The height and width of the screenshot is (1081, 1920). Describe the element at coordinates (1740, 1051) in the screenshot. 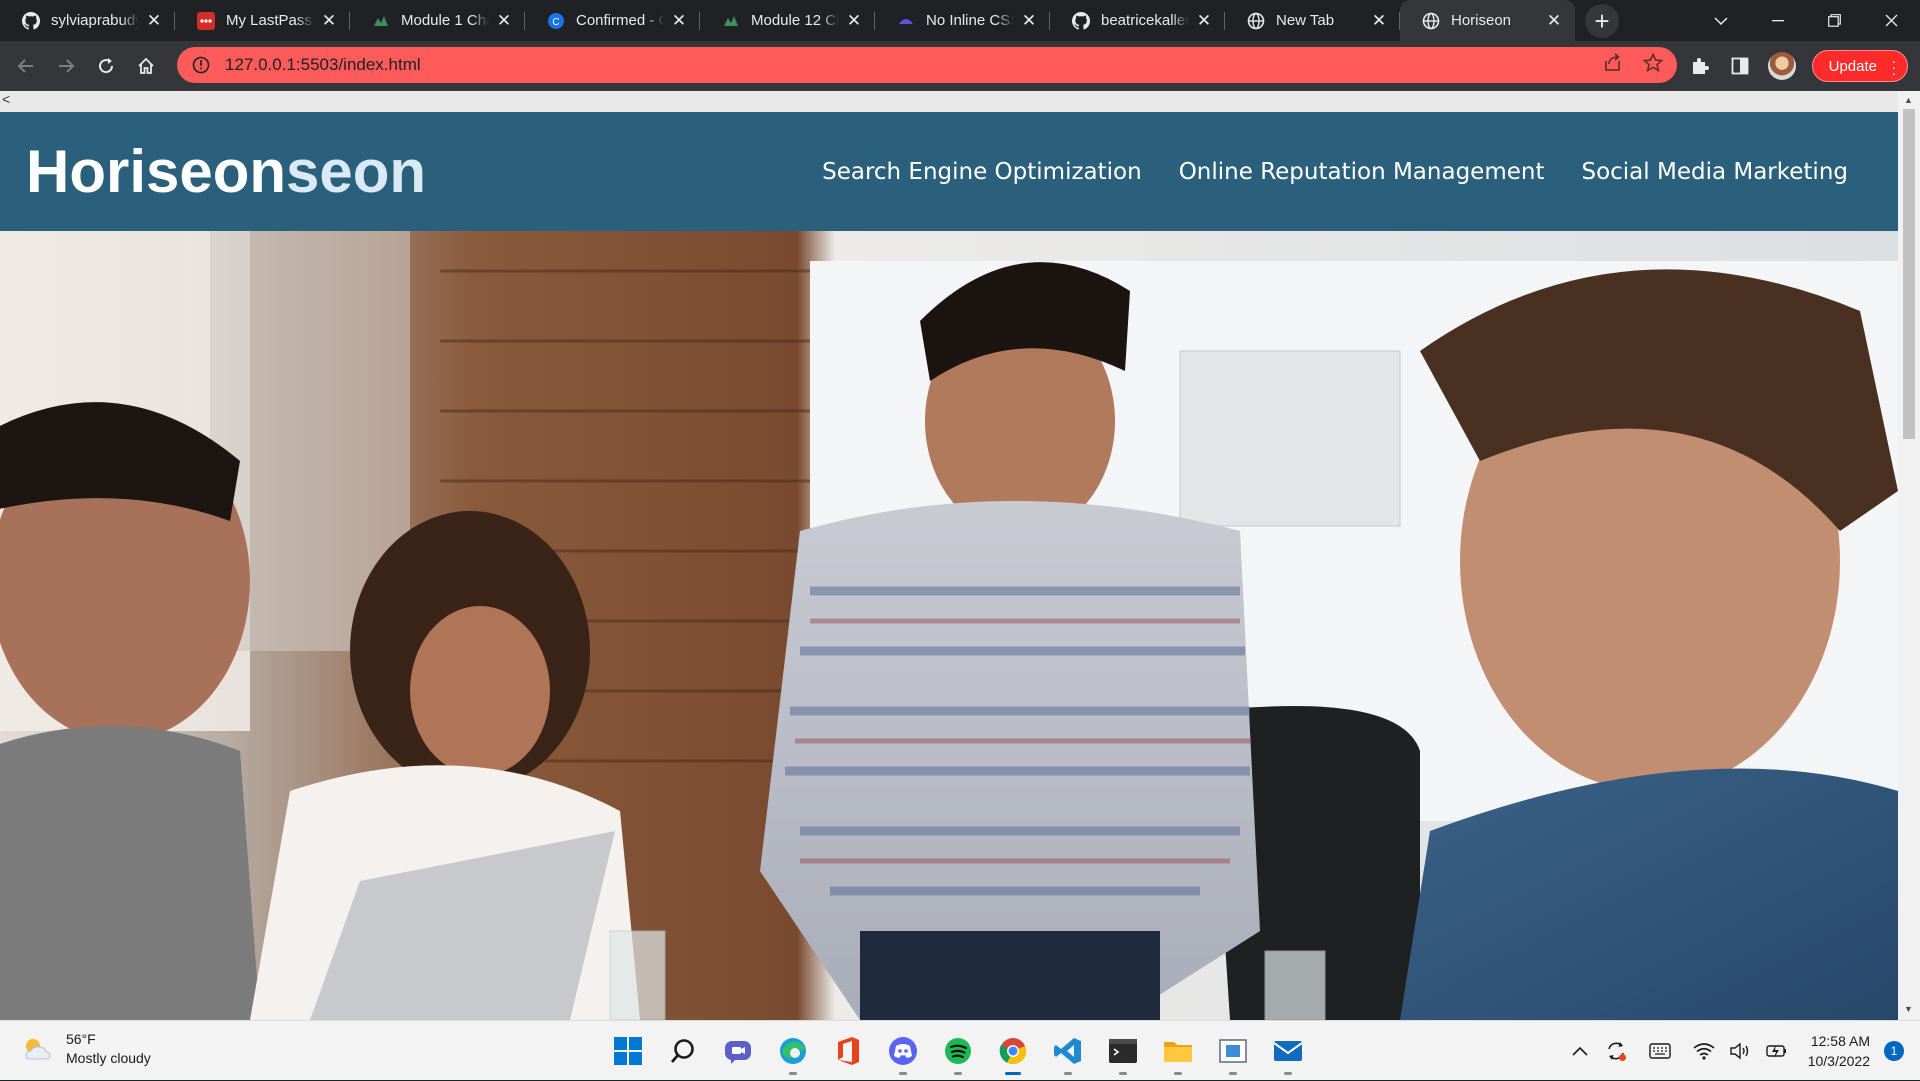

I see `volume-icon` at that location.